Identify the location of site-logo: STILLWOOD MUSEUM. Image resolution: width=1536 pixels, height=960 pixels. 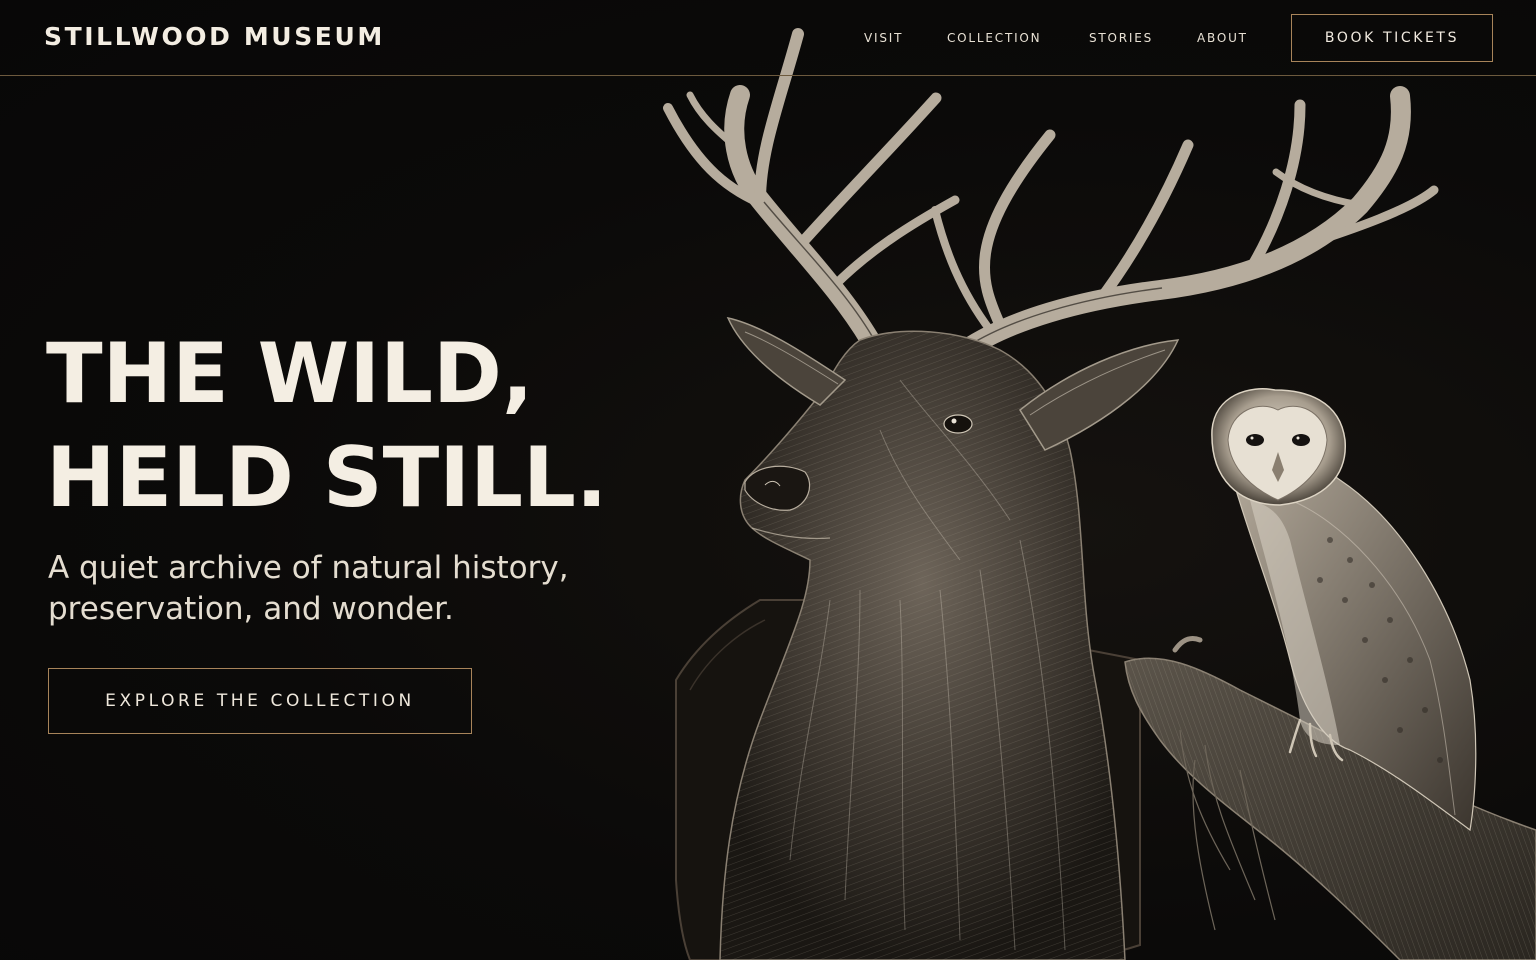
(214, 36).